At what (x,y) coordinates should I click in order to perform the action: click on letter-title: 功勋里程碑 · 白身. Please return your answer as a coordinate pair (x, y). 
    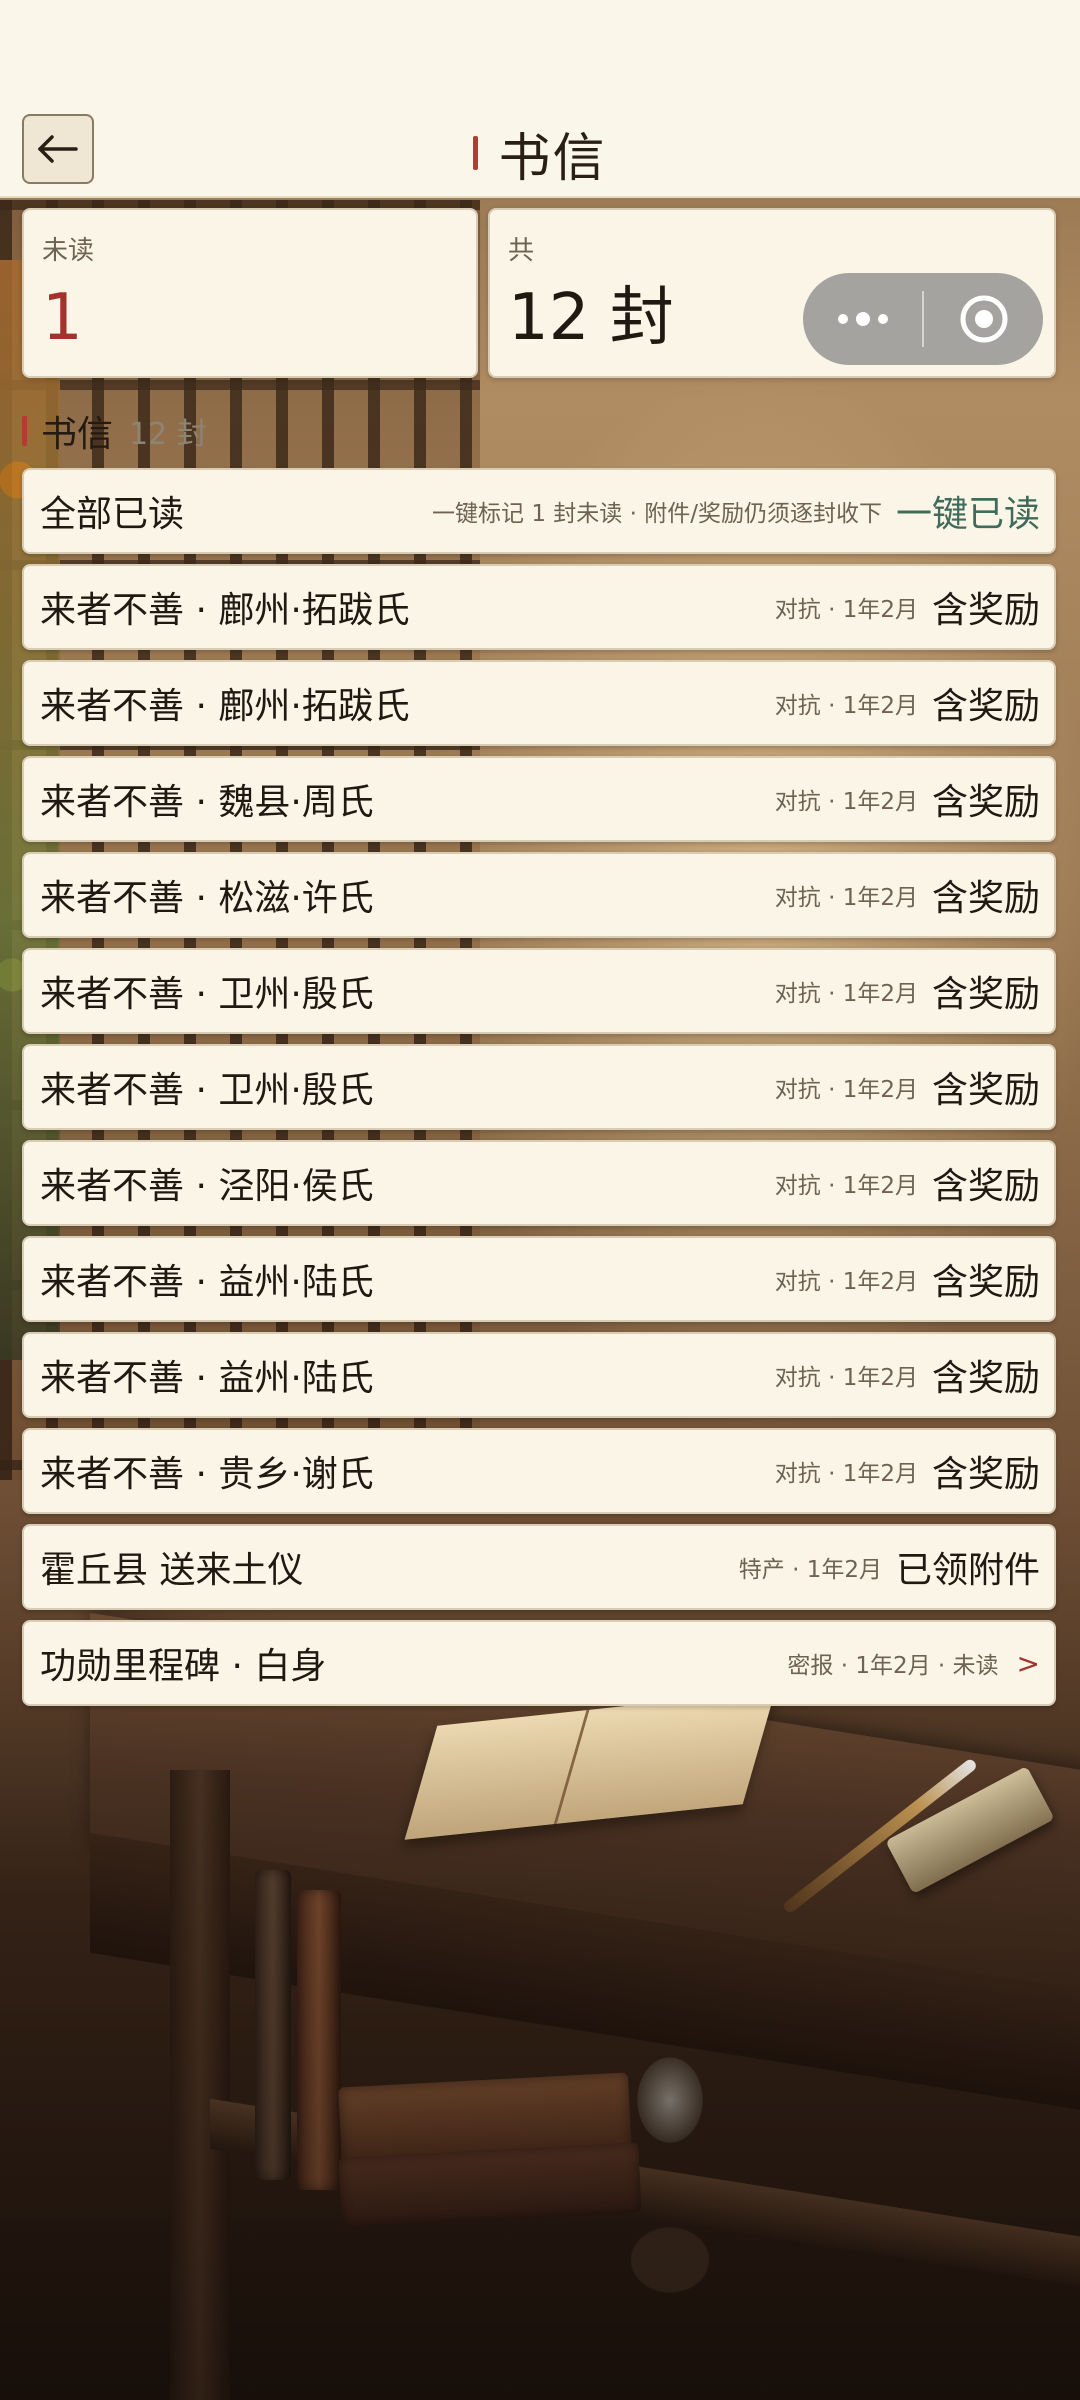
    Looking at the image, I should click on (183, 1666).